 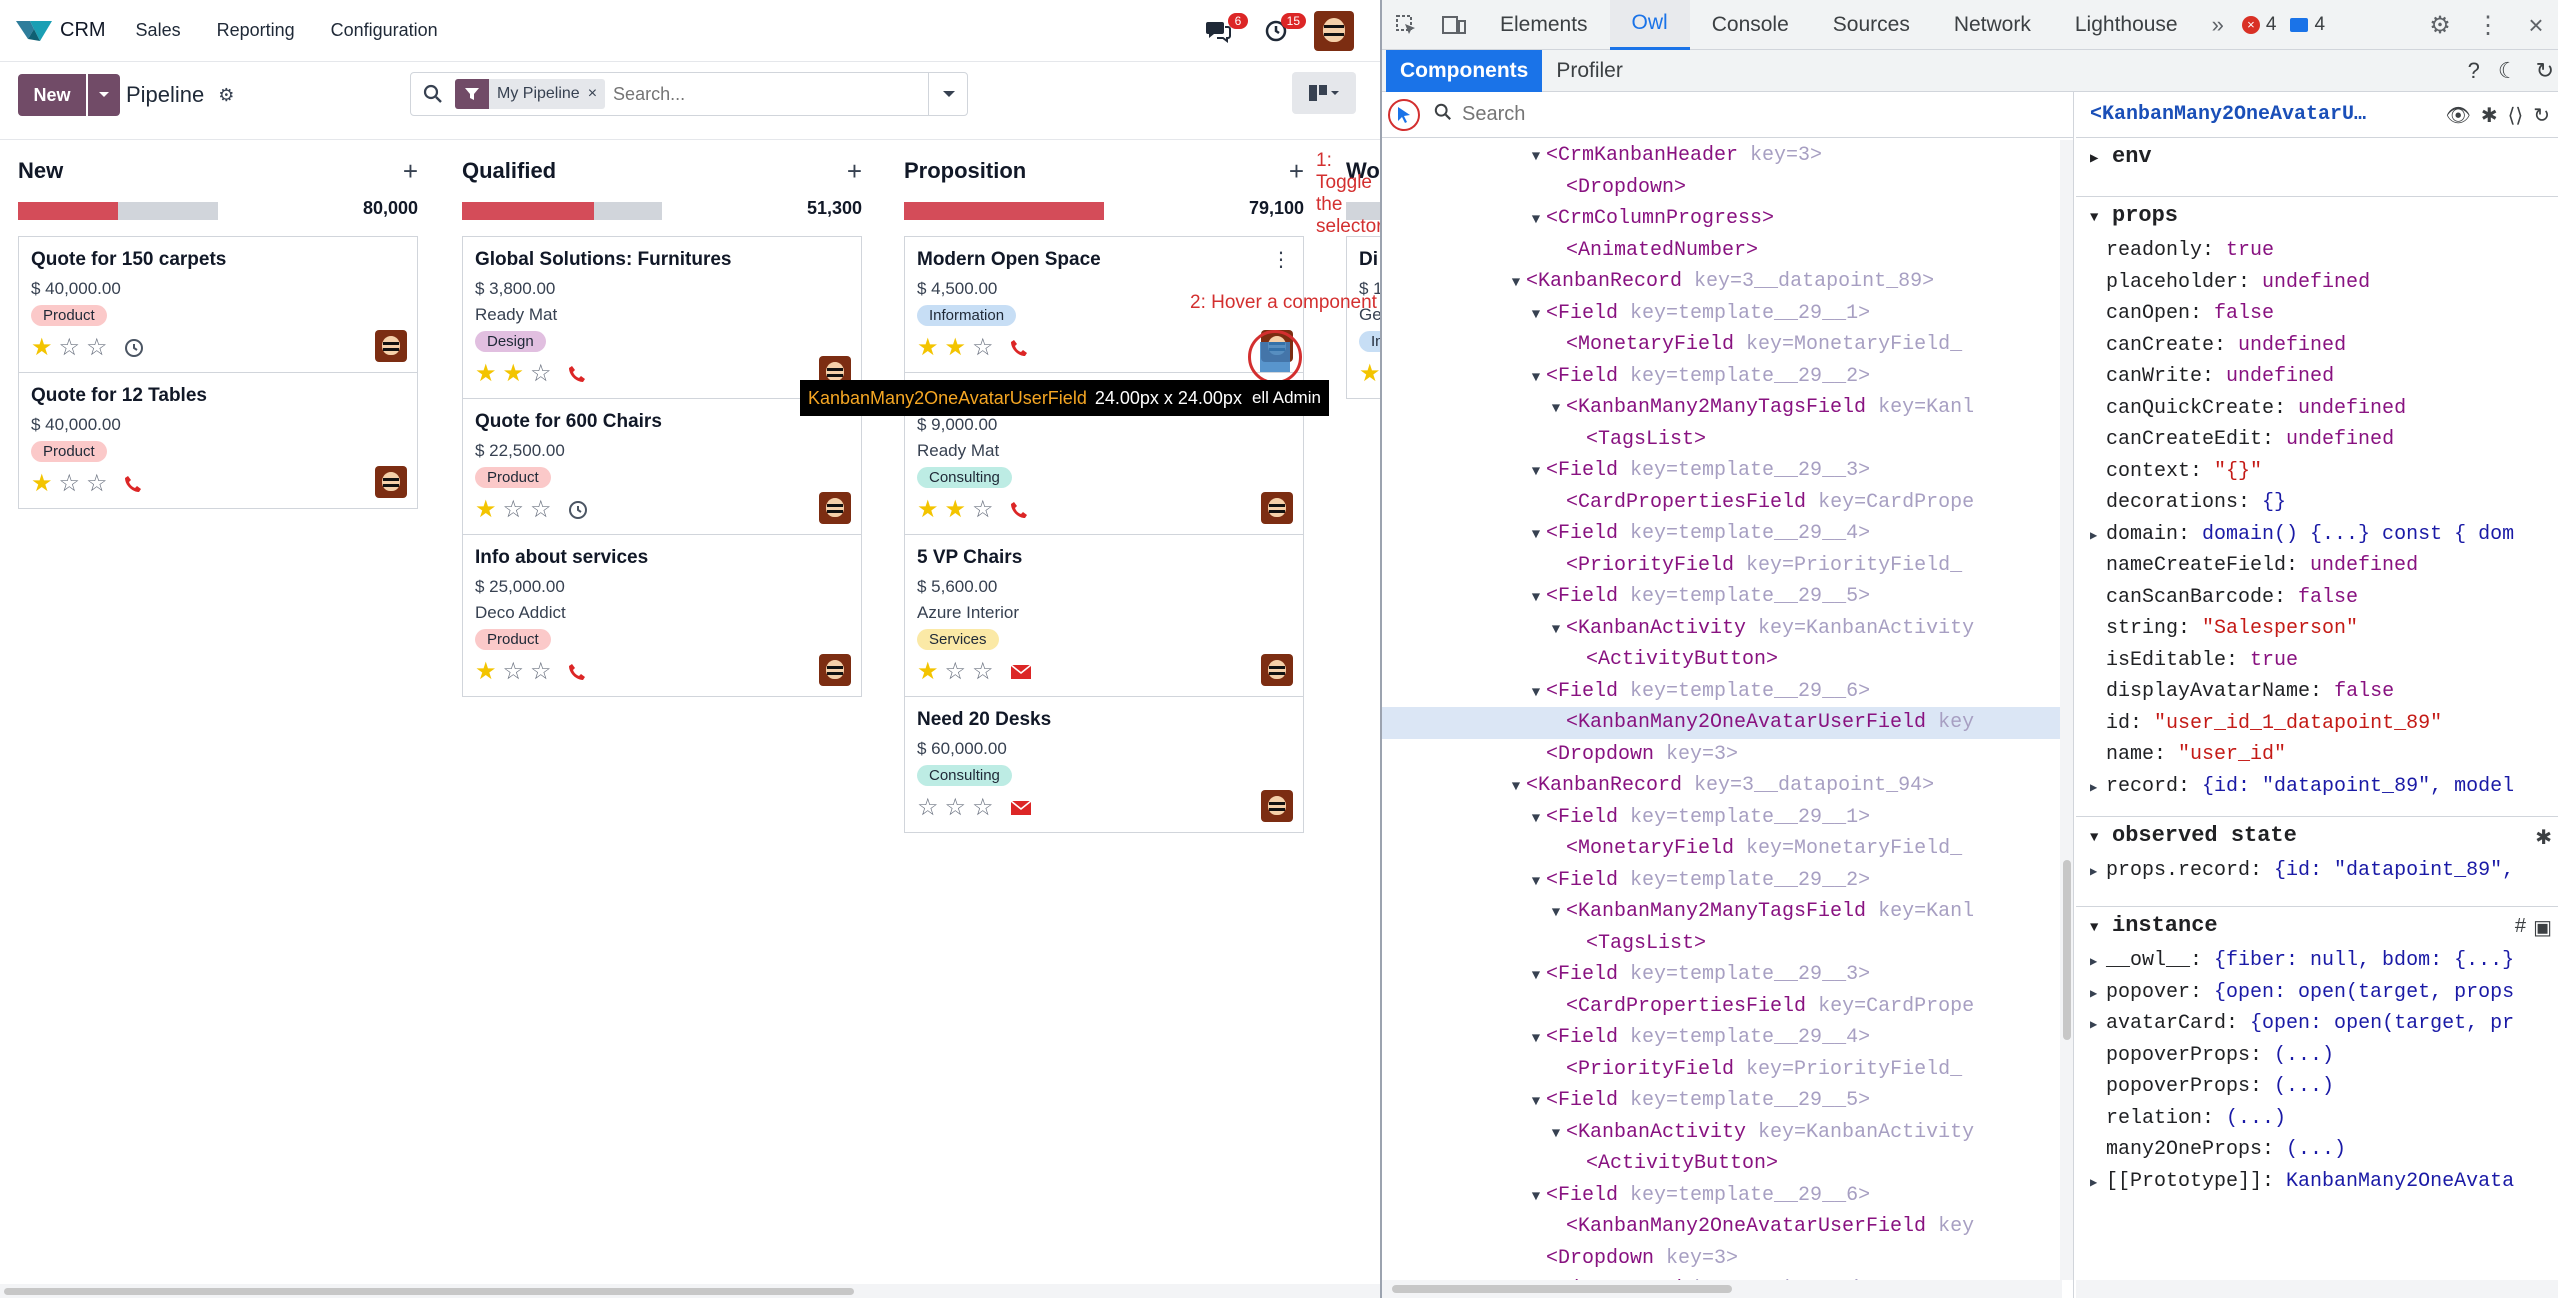 I want to click on menu-sales: Sales, so click(x=158, y=30).